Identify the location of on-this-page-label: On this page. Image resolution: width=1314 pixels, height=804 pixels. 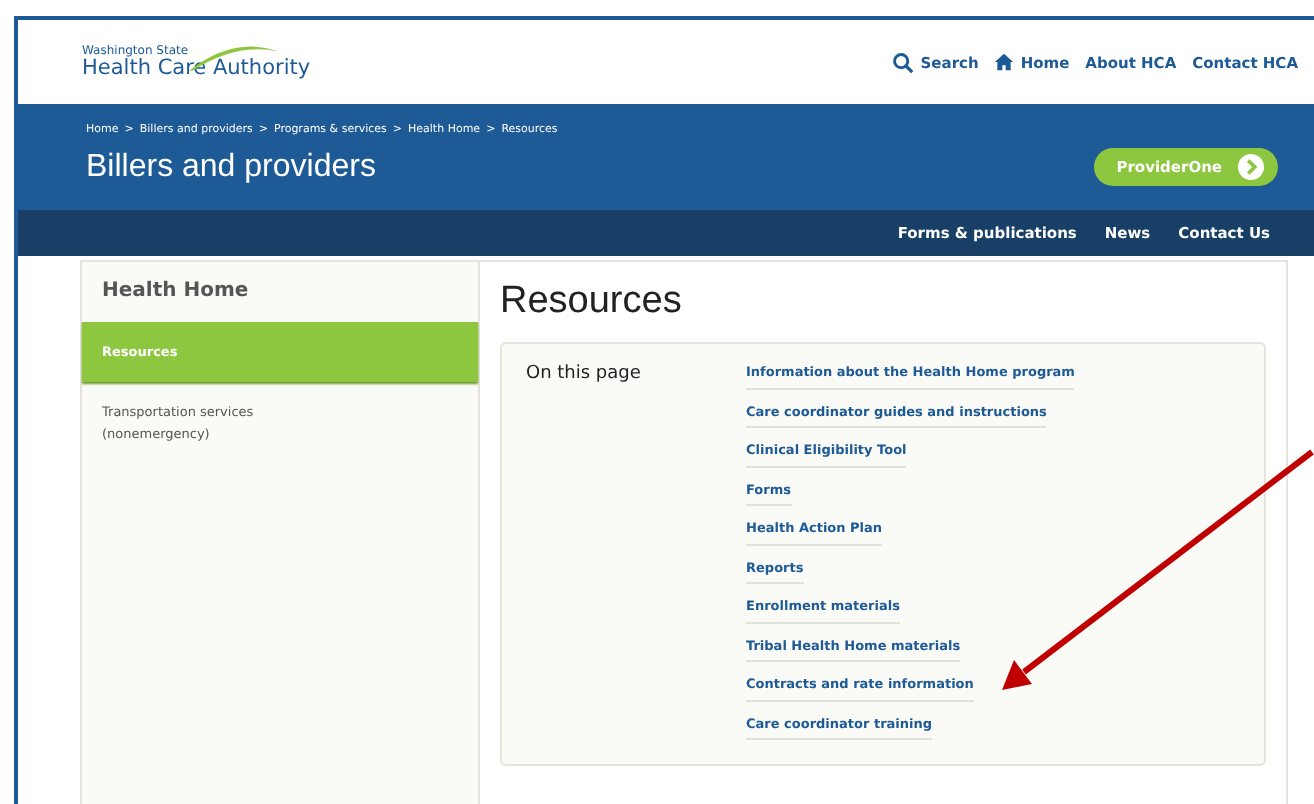
(584, 376).